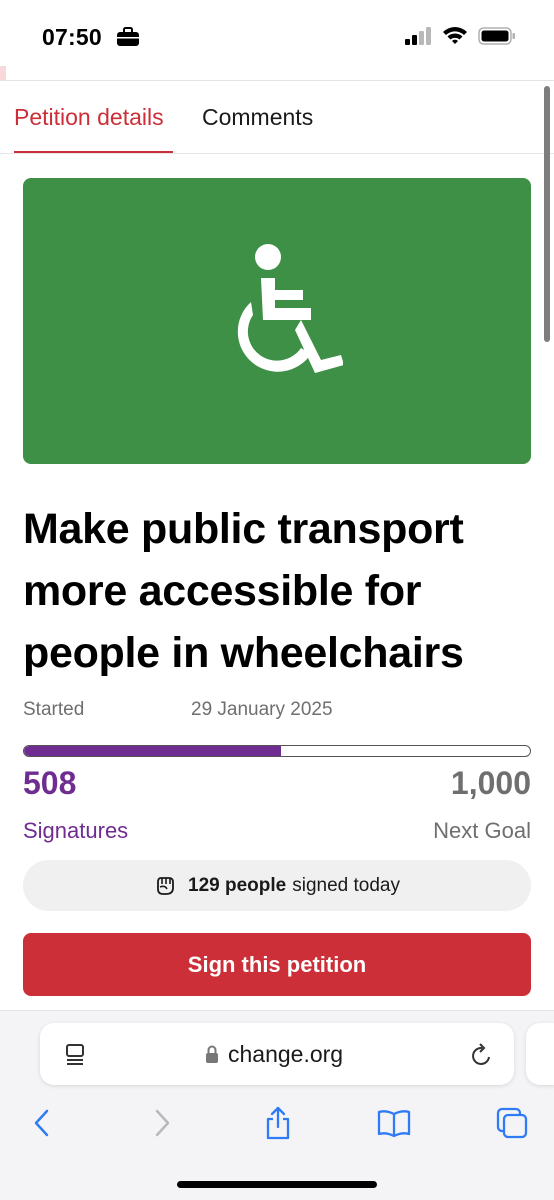 The image size is (554, 1200). Describe the element at coordinates (54, 709) in the screenshot. I see `started-label: Started` at that location.